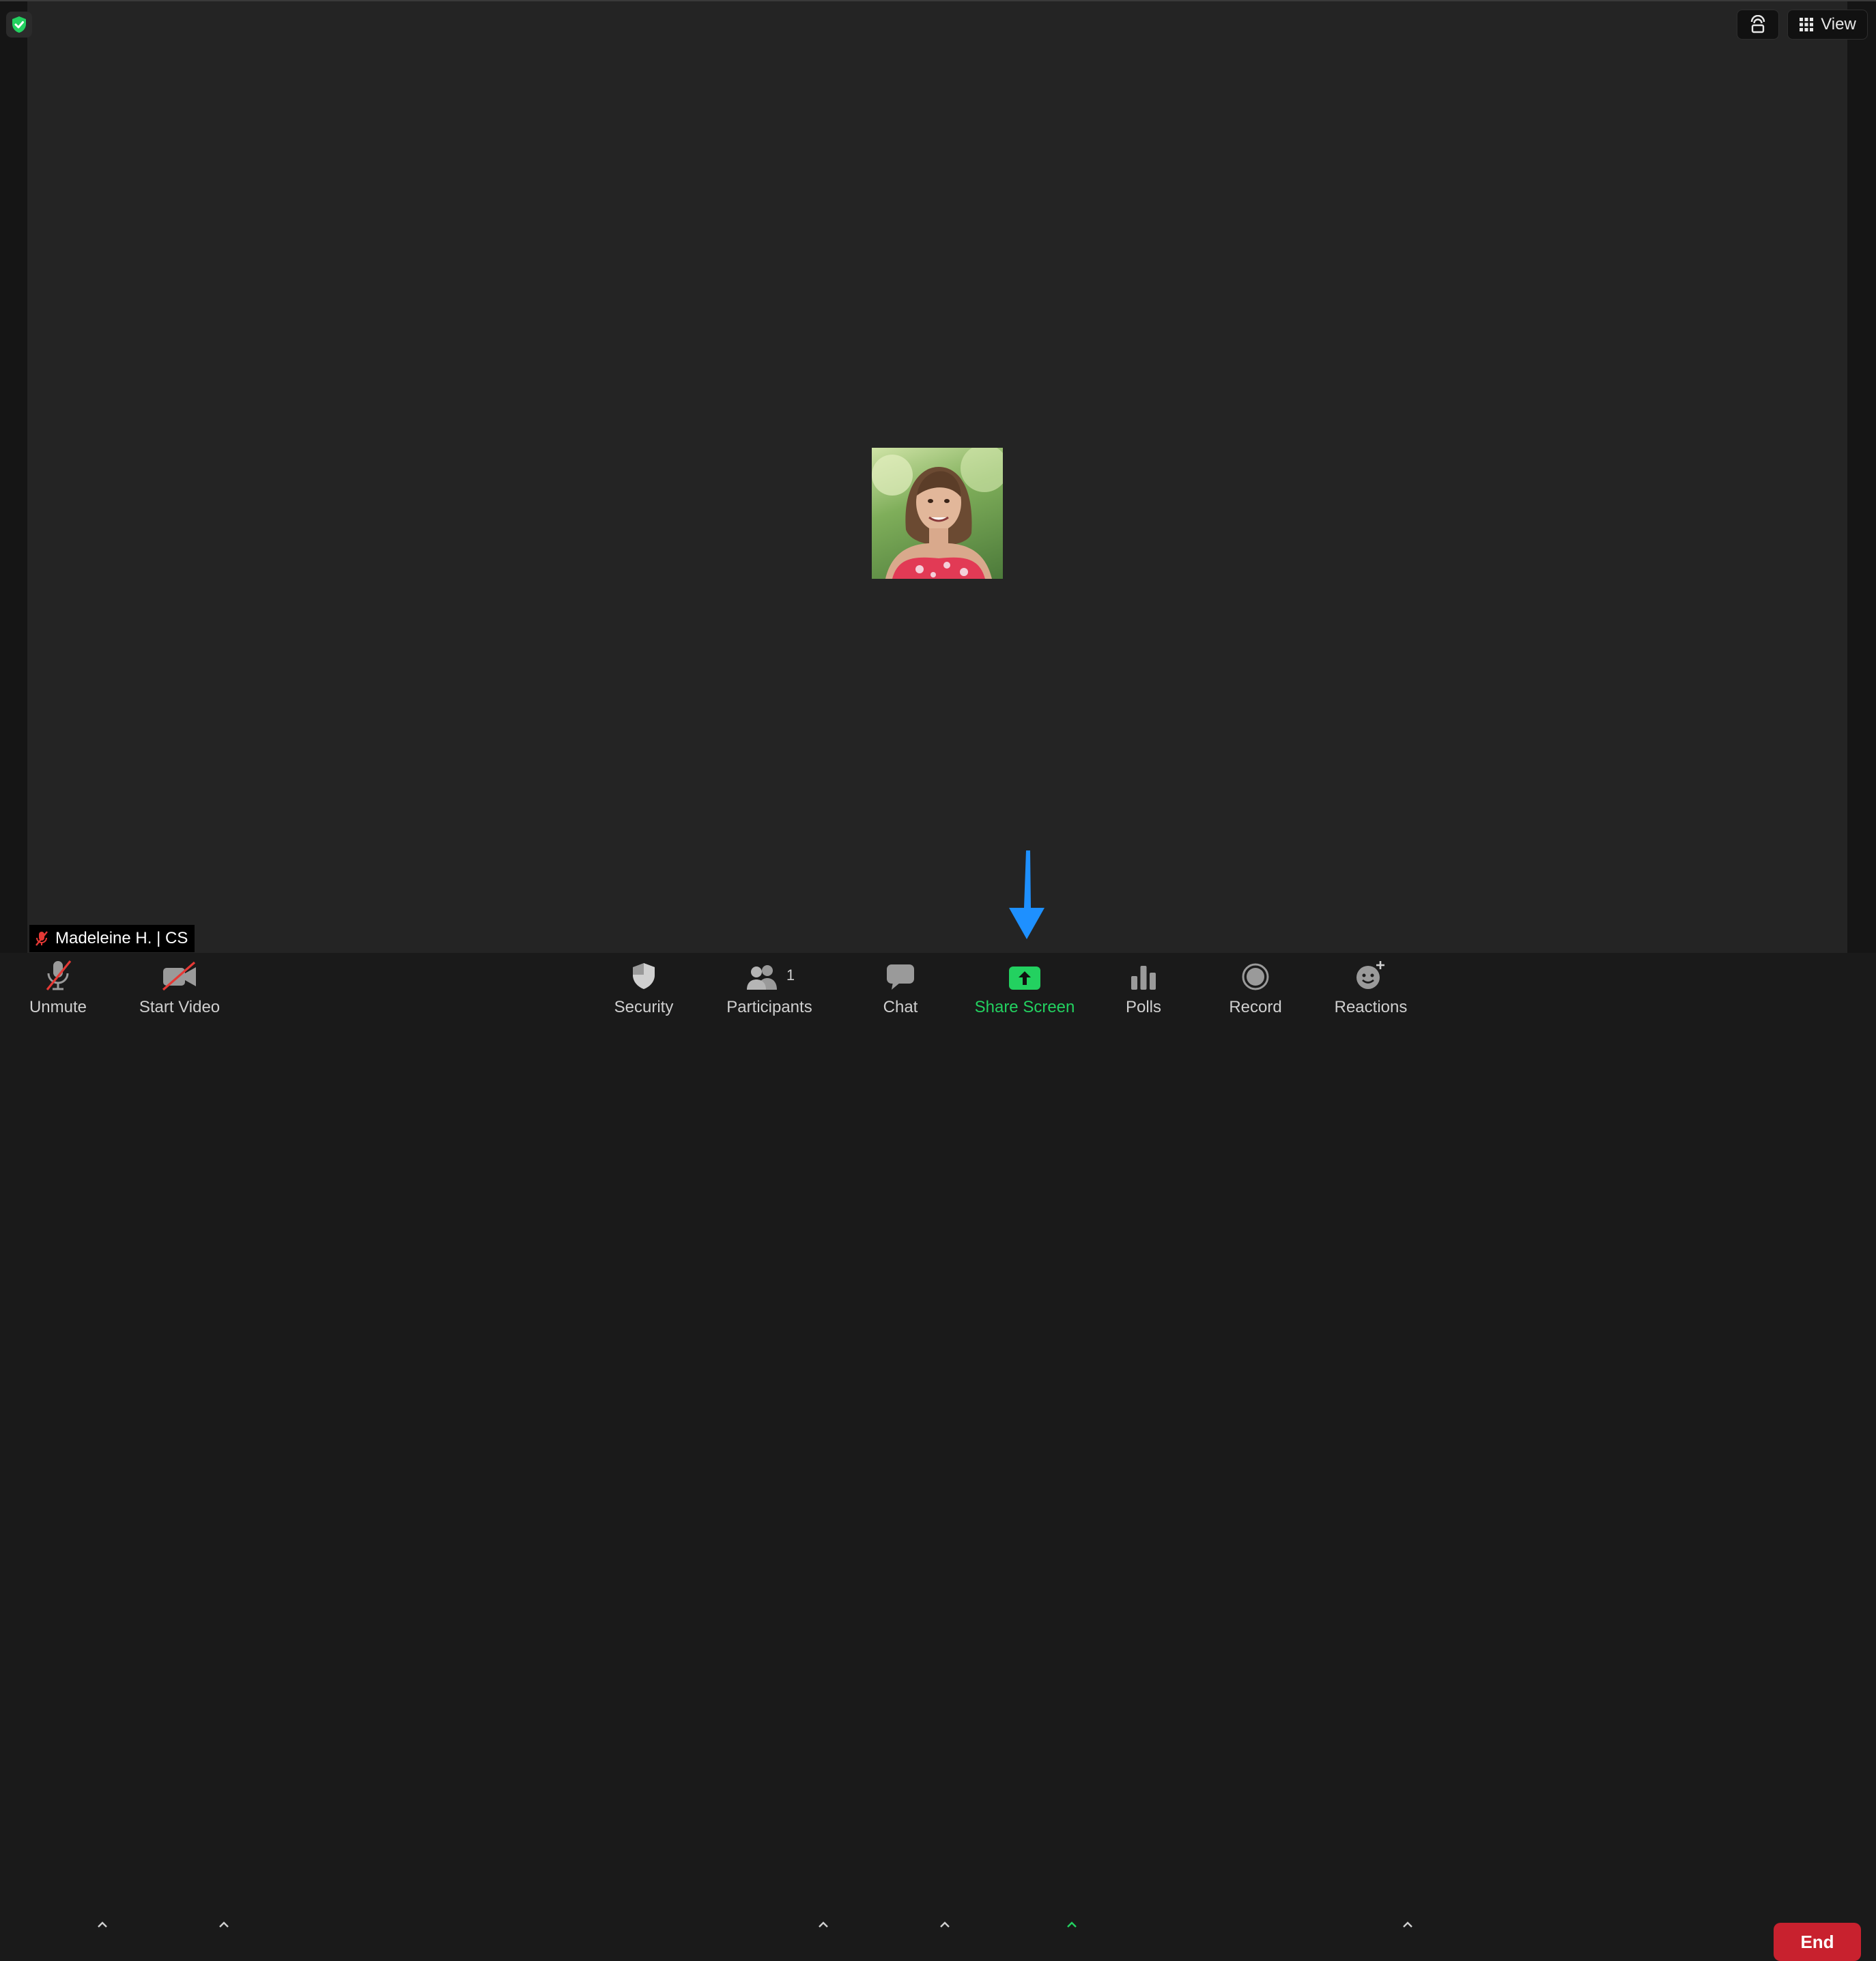 Image resolution: width=1876 pixels, height=1961 pixels. I want to click on security-button: Security, so click(644, 987).